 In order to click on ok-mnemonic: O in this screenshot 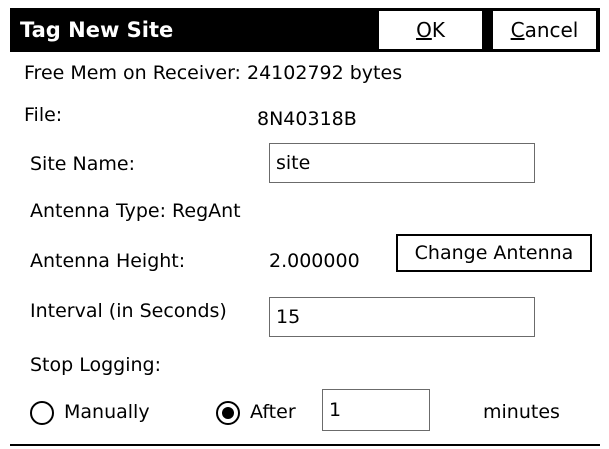, I will do `click(424, 30)`.